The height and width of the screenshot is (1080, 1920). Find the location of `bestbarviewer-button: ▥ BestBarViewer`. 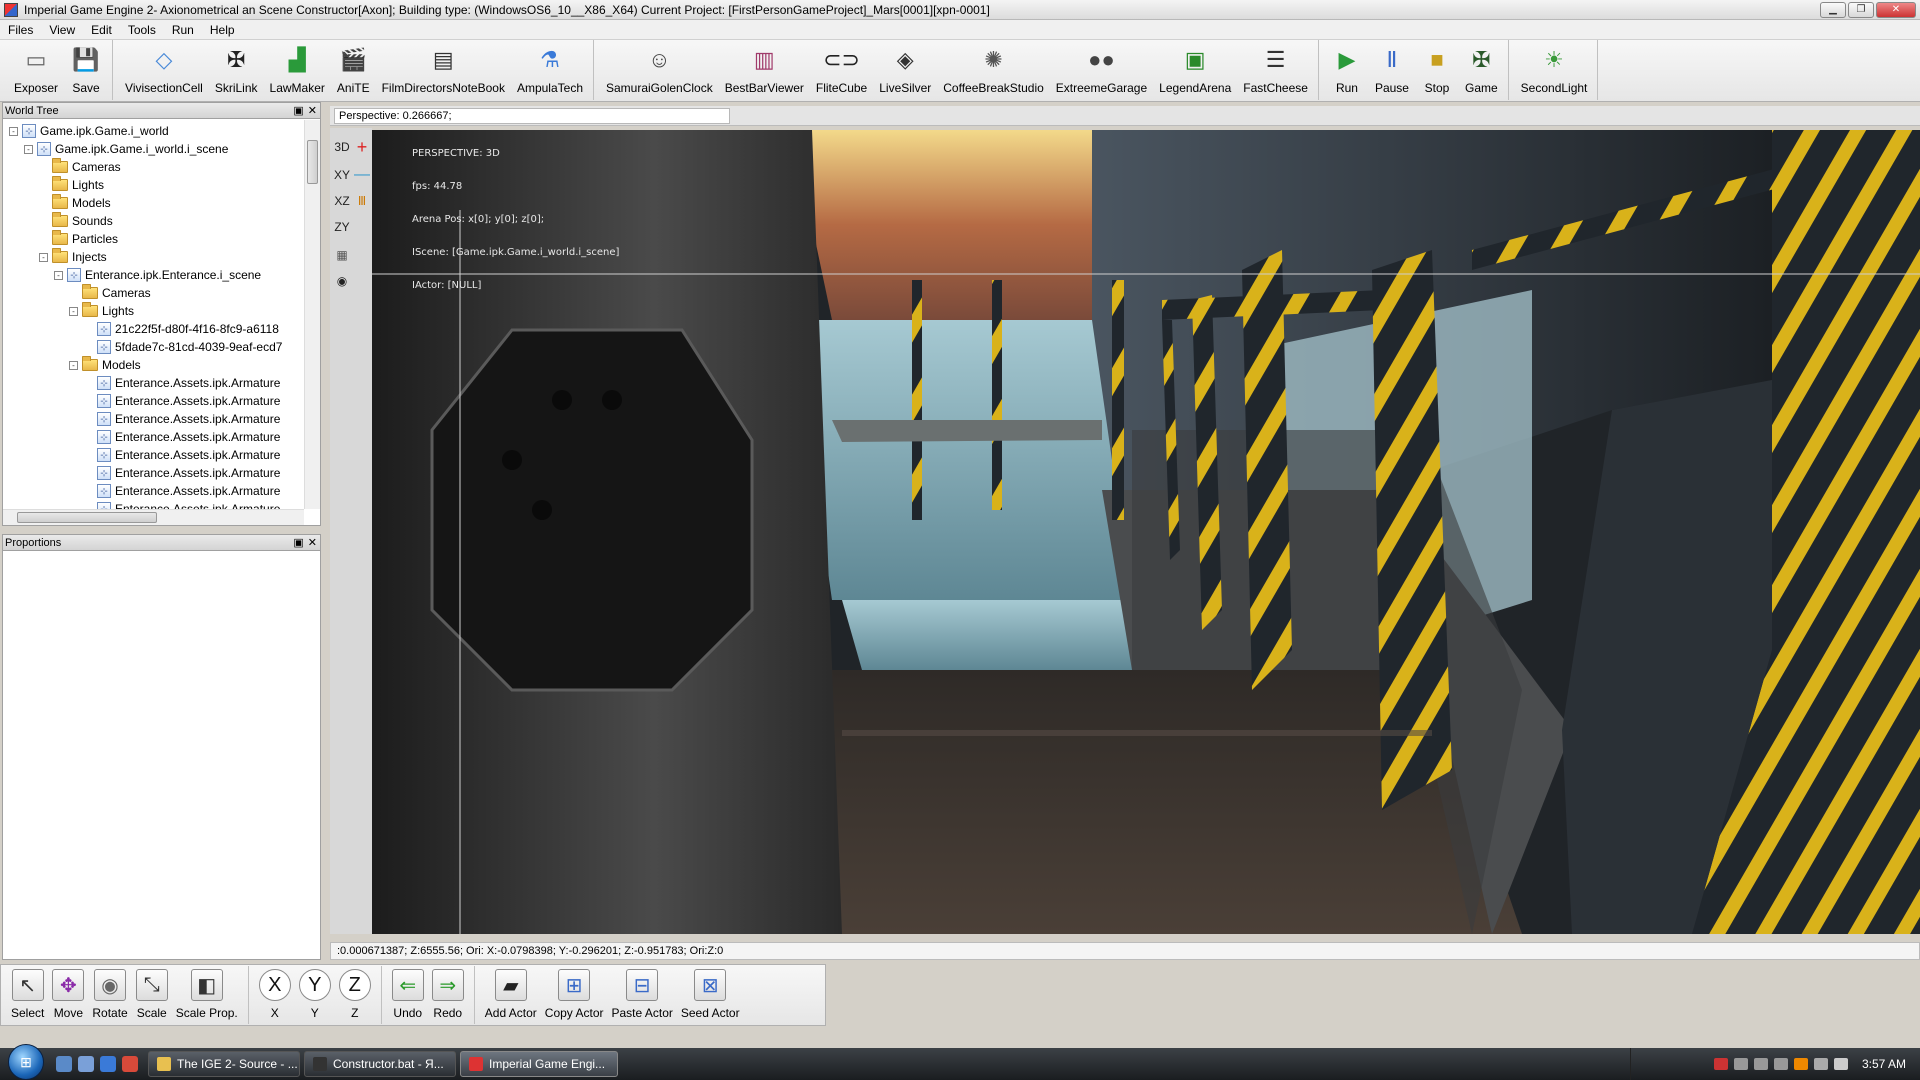

bestbarviewer-button: ▥ BestBarViewer is located at coordinates (764, 70).